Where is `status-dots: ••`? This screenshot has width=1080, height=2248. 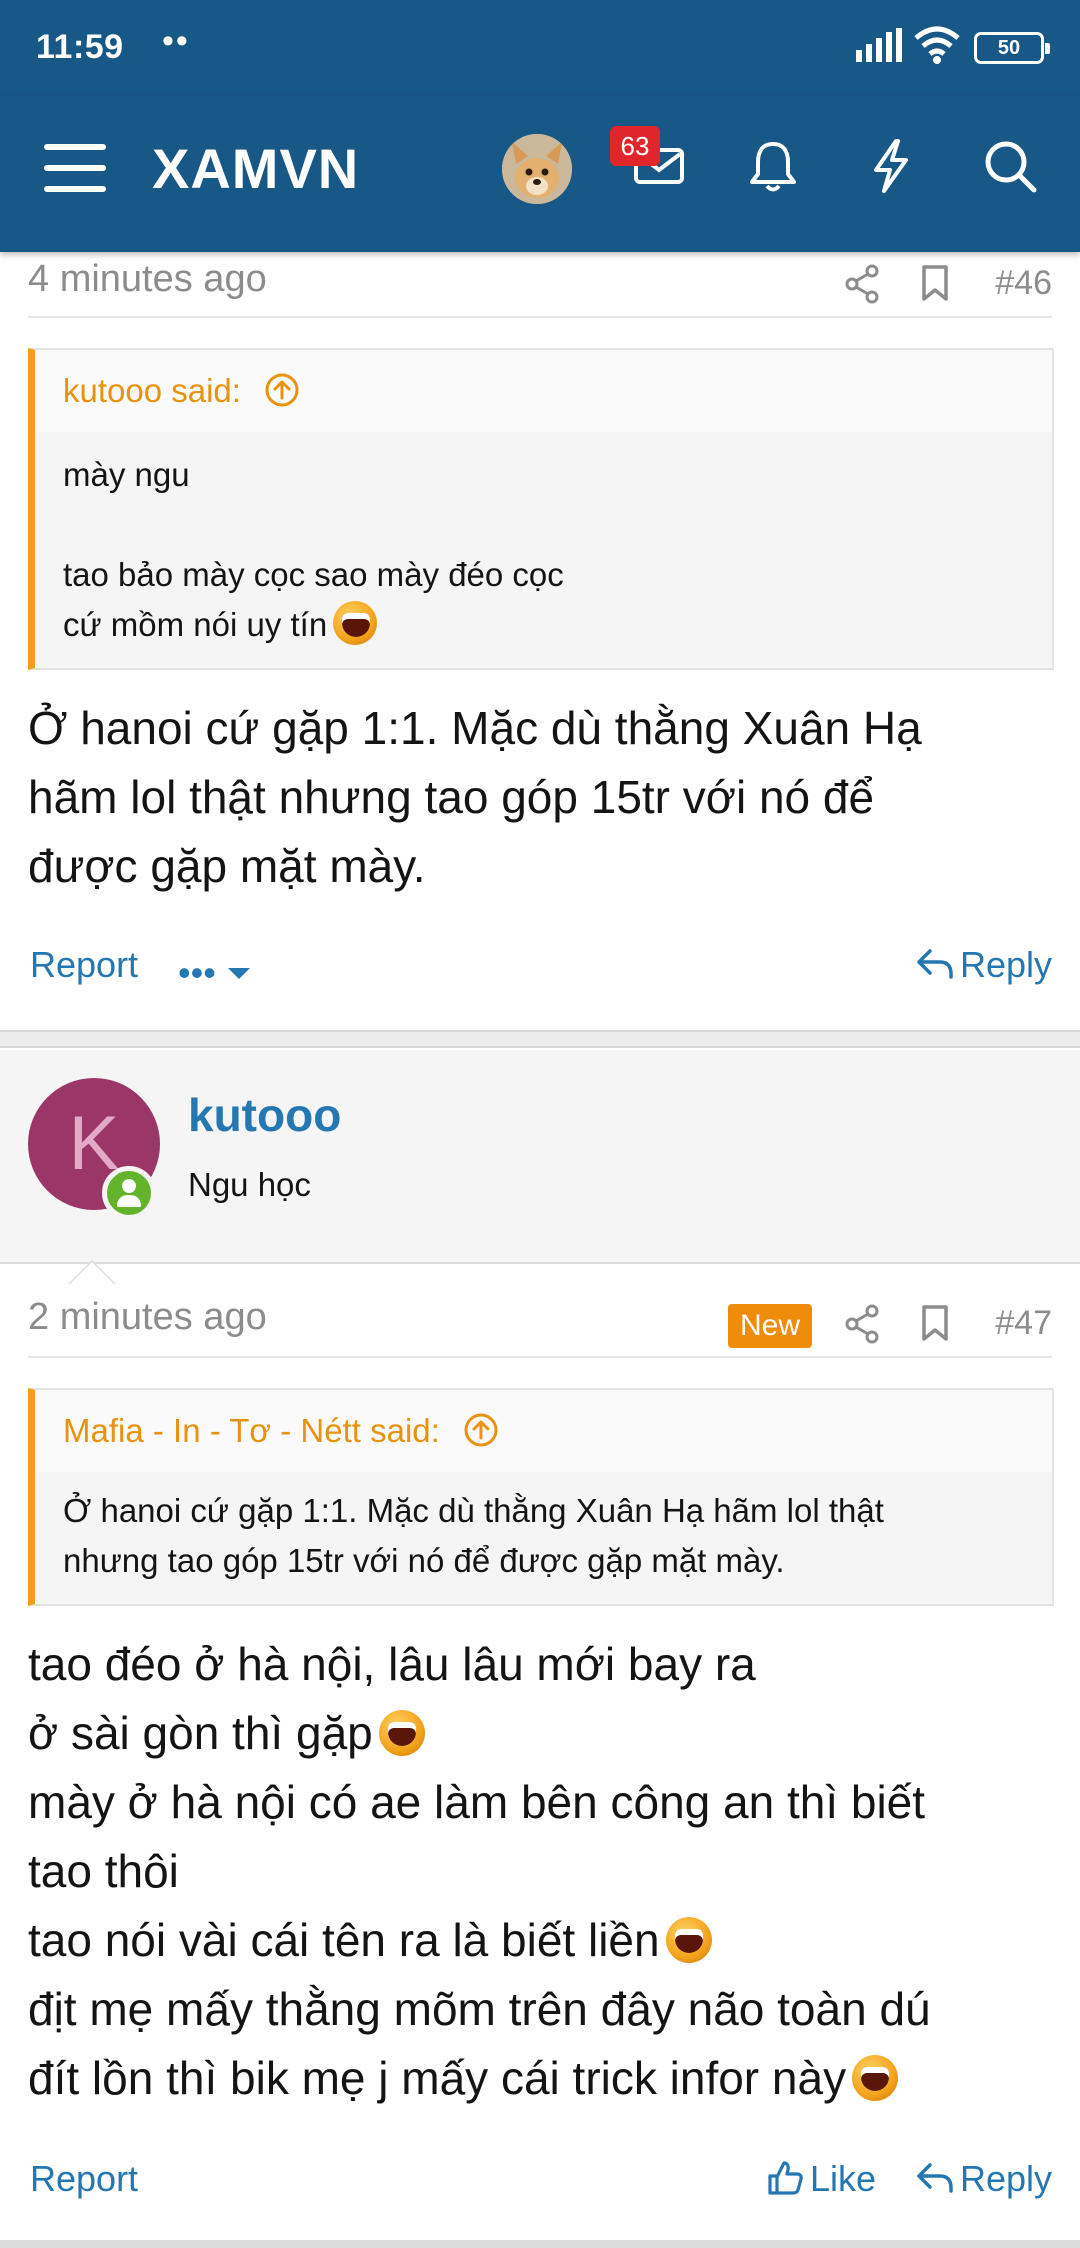 status-dots: •• is located at coordinates (176, 41).